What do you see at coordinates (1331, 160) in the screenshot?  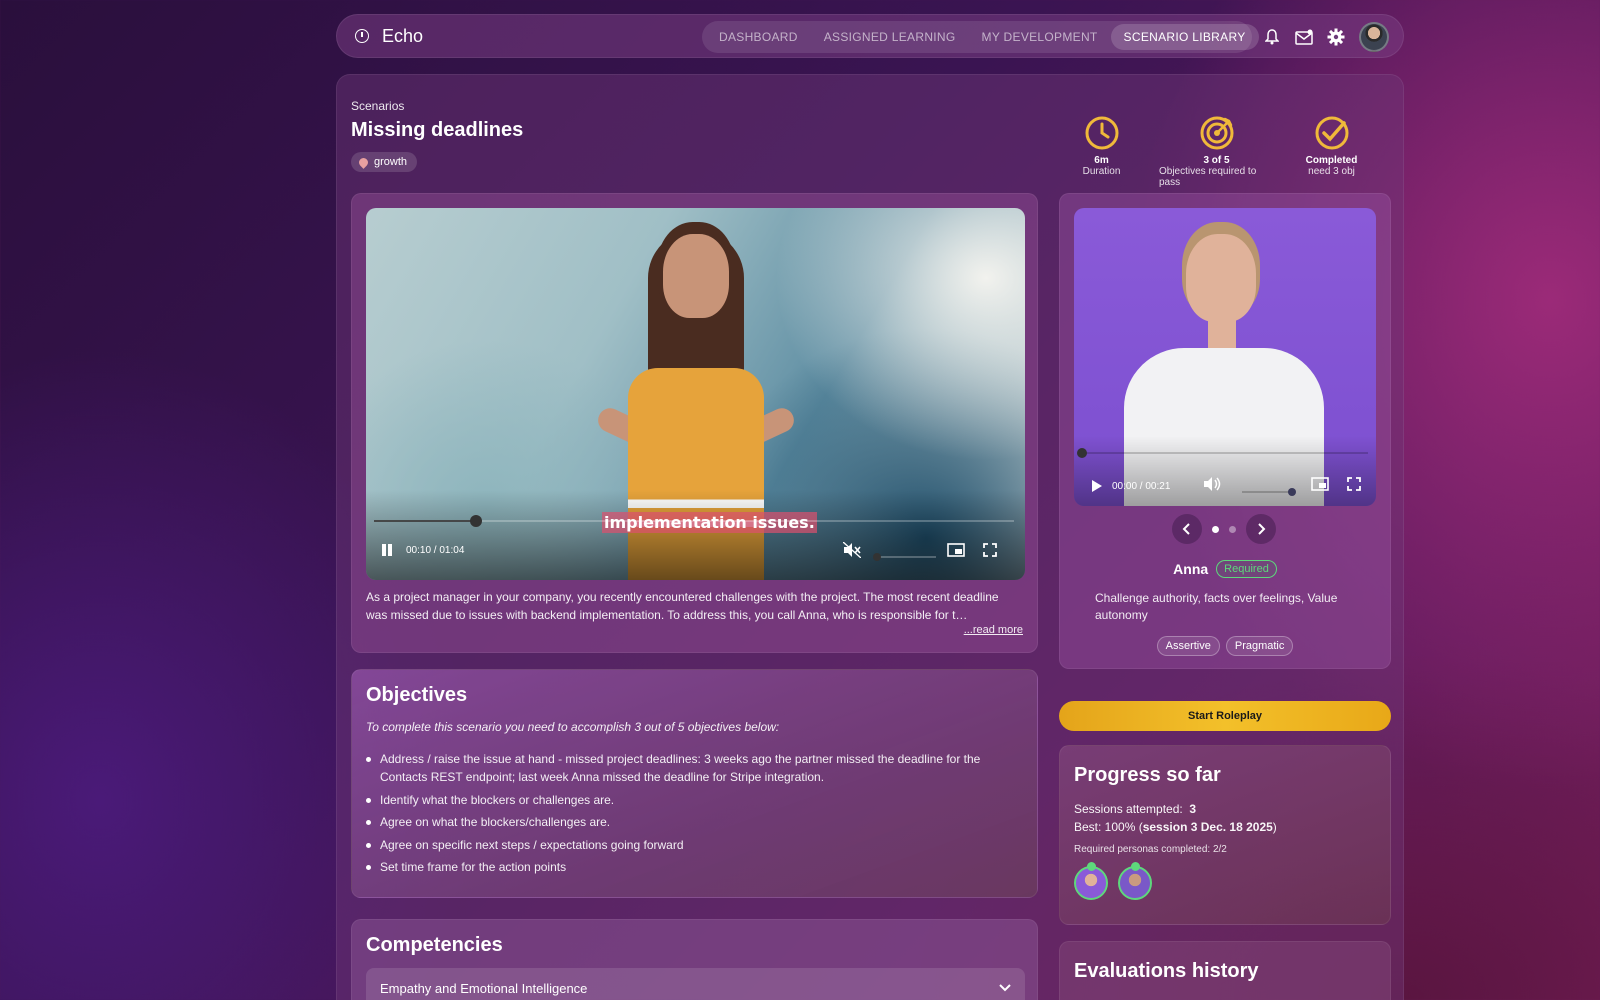 I see `stat-value: Completed` at bounding box center [1331, 160].